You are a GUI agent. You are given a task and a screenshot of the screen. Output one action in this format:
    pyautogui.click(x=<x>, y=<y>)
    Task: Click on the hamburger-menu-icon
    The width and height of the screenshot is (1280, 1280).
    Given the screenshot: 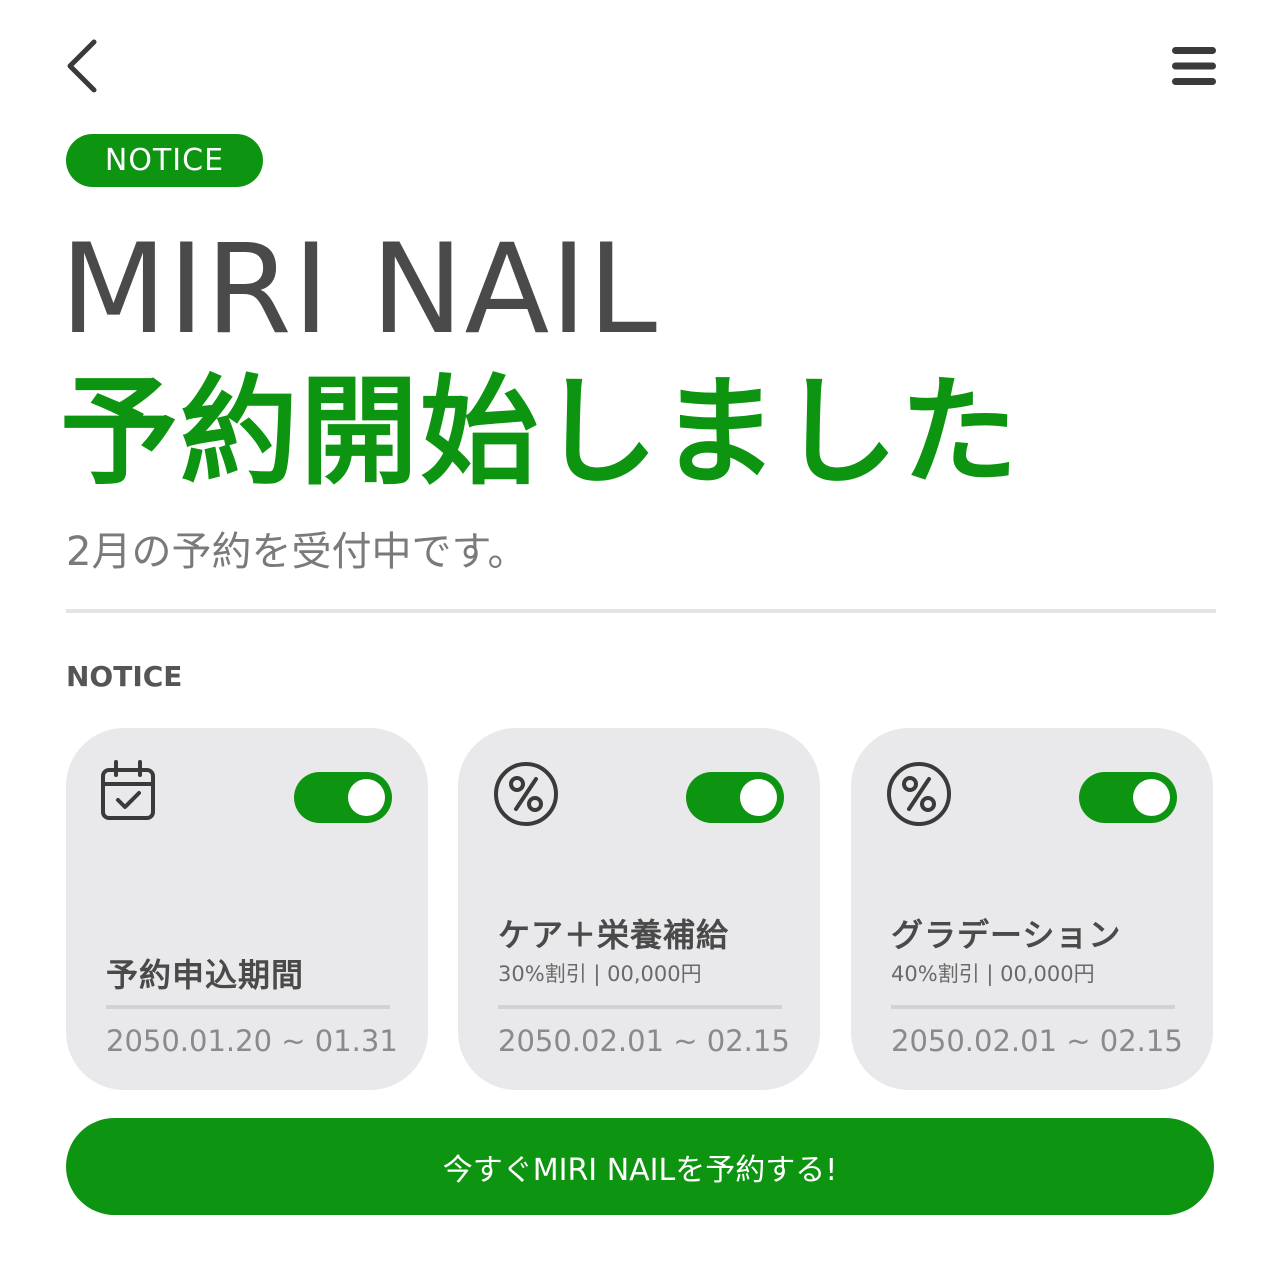 What is the action you would take?
    pyautogui.click(x=1194, y=66)
    